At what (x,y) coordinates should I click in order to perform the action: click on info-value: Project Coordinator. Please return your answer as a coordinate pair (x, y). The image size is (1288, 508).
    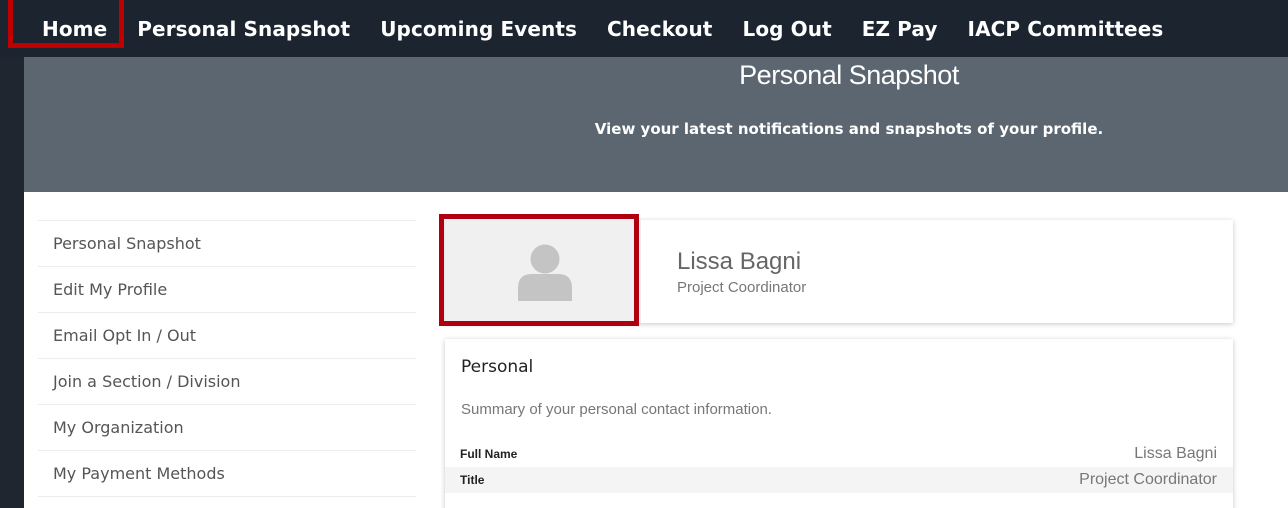
    Looking at the image, I should click on (1148, 479).